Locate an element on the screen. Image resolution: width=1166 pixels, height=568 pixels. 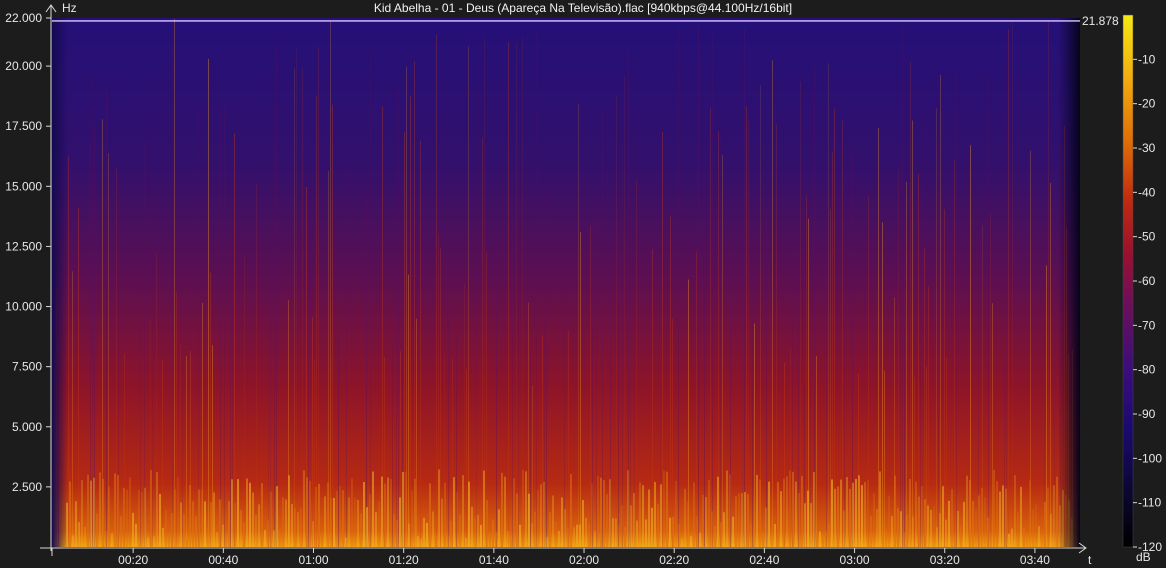
x-tick-label: 01:40 is located at coordinates (494, 560).